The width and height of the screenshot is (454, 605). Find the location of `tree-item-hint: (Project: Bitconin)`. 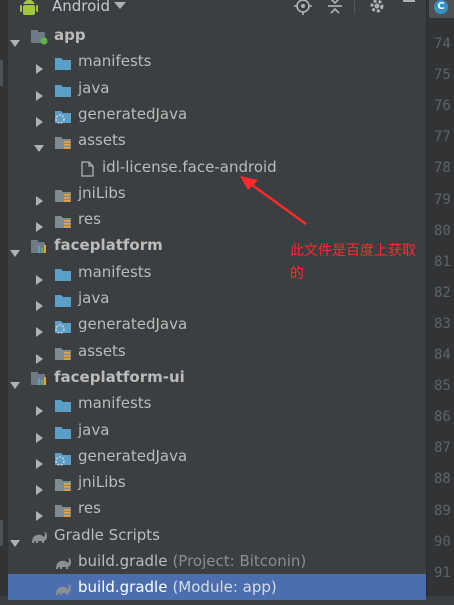

tree-item-hint: (Project: Bitconin) is located at coordinates (239, 561).